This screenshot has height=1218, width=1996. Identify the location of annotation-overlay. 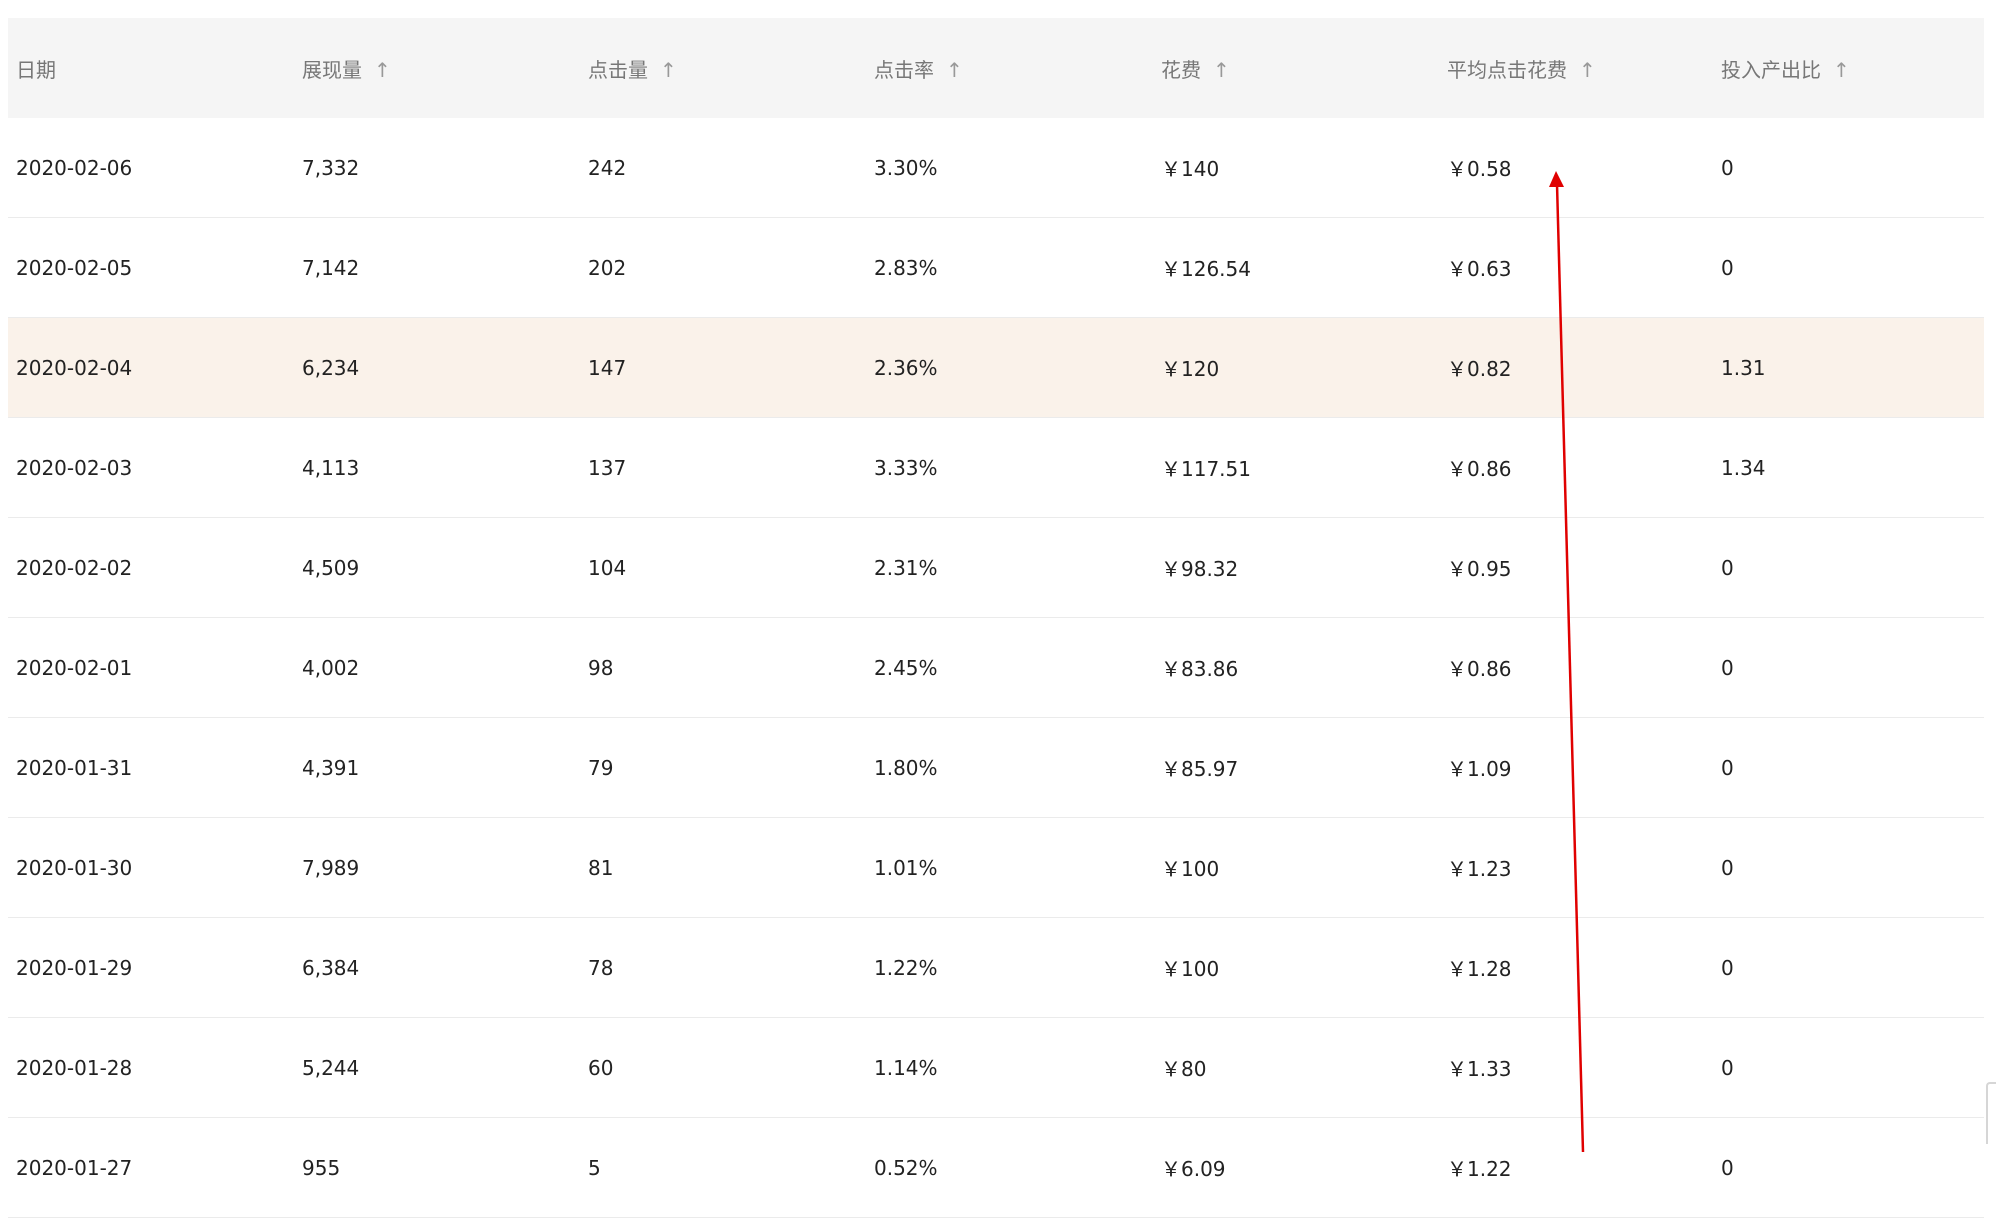
(1567, 662).